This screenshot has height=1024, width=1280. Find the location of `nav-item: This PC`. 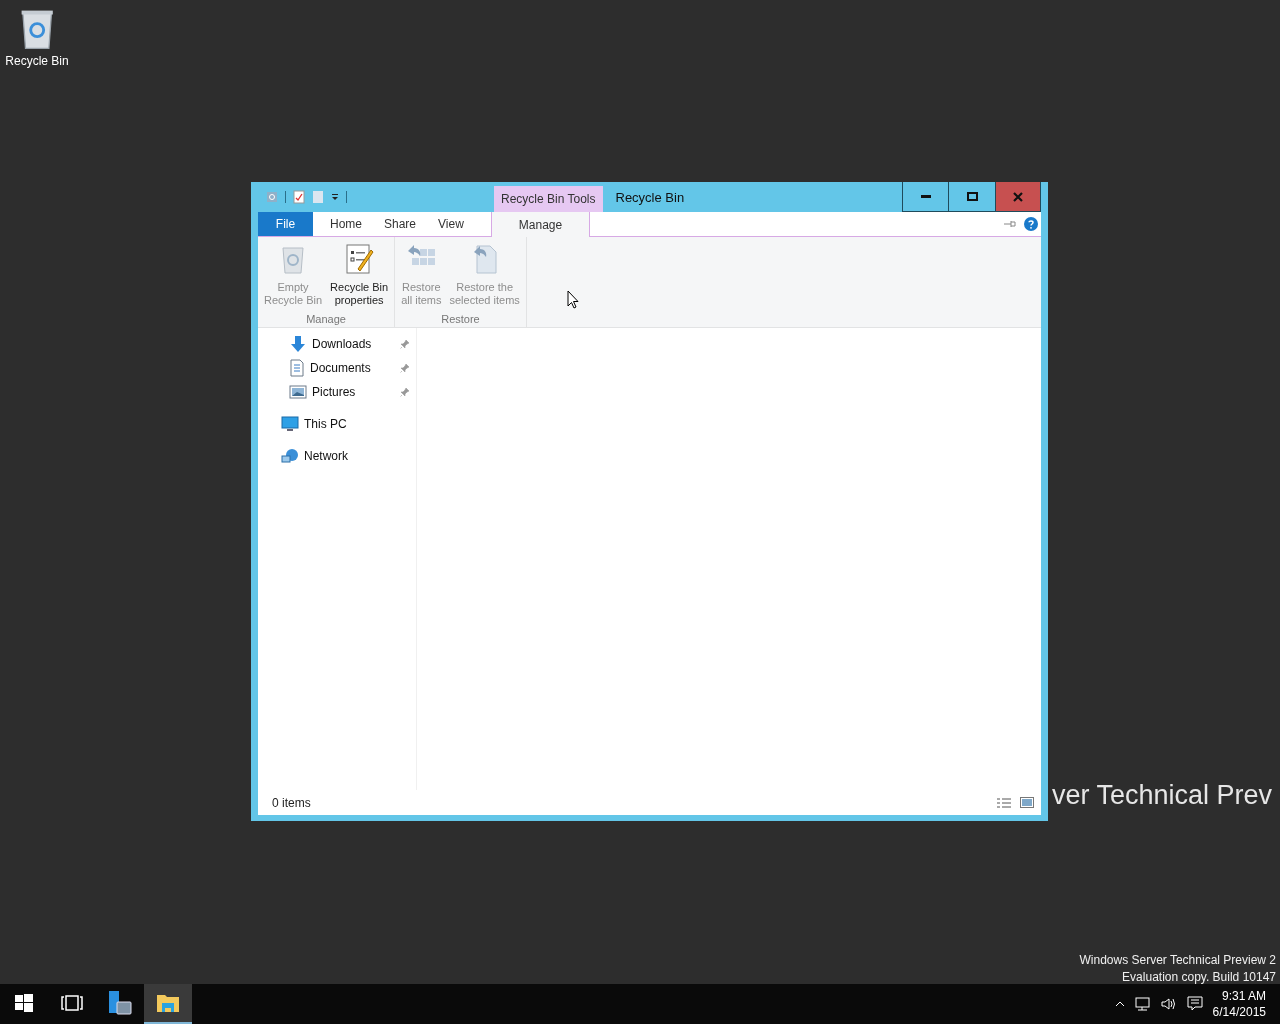

nav-item: This PC is located at coordinates (360, 424).